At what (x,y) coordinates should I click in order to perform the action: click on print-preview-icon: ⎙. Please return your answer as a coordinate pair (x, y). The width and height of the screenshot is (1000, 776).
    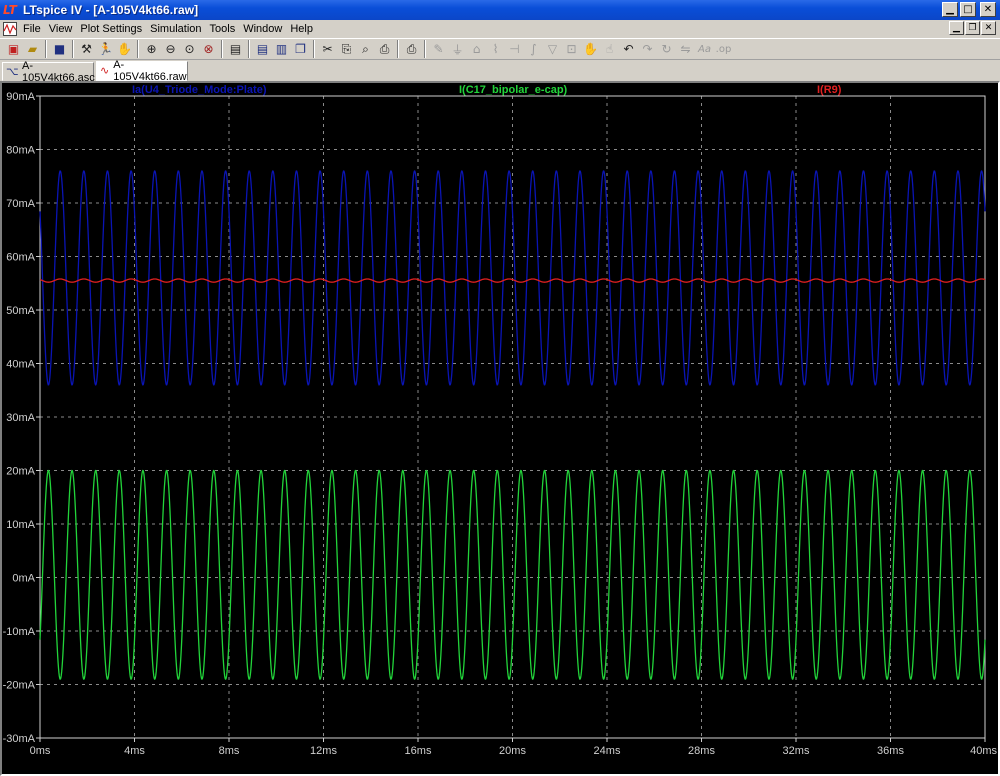
    Looking at the image, I should click on (384, 49).